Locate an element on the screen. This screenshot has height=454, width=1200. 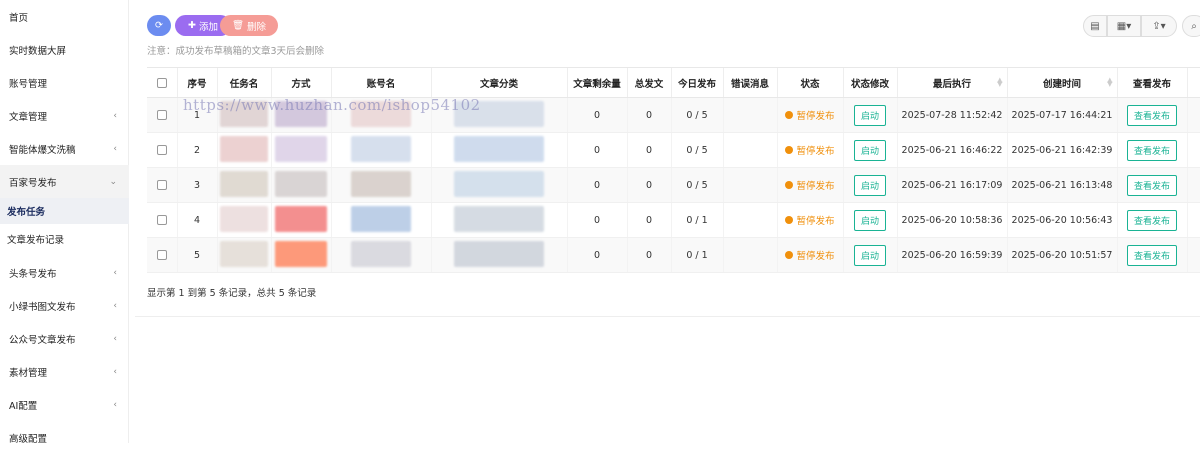
column-header: 文章剩余量 is located at coordinates (596, 82).